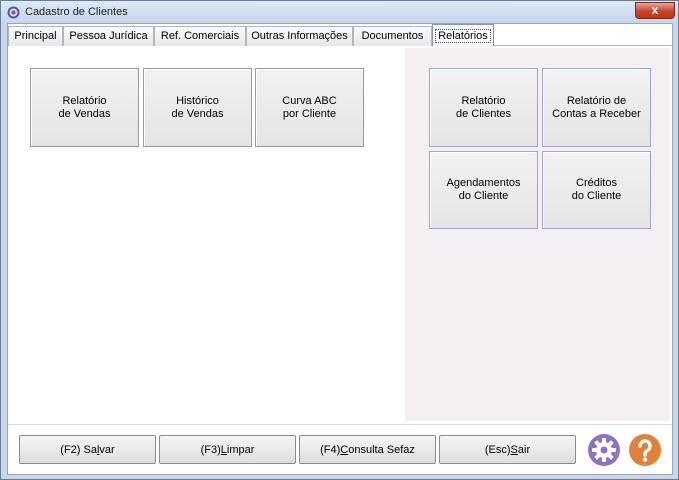 Image resolution: width=679 pixels, height=480 pixels. Describe the element at coordinates (84, 107) in the screenshot. I see `relatorio-vendas-button: Relatório de Vendas` at that location.